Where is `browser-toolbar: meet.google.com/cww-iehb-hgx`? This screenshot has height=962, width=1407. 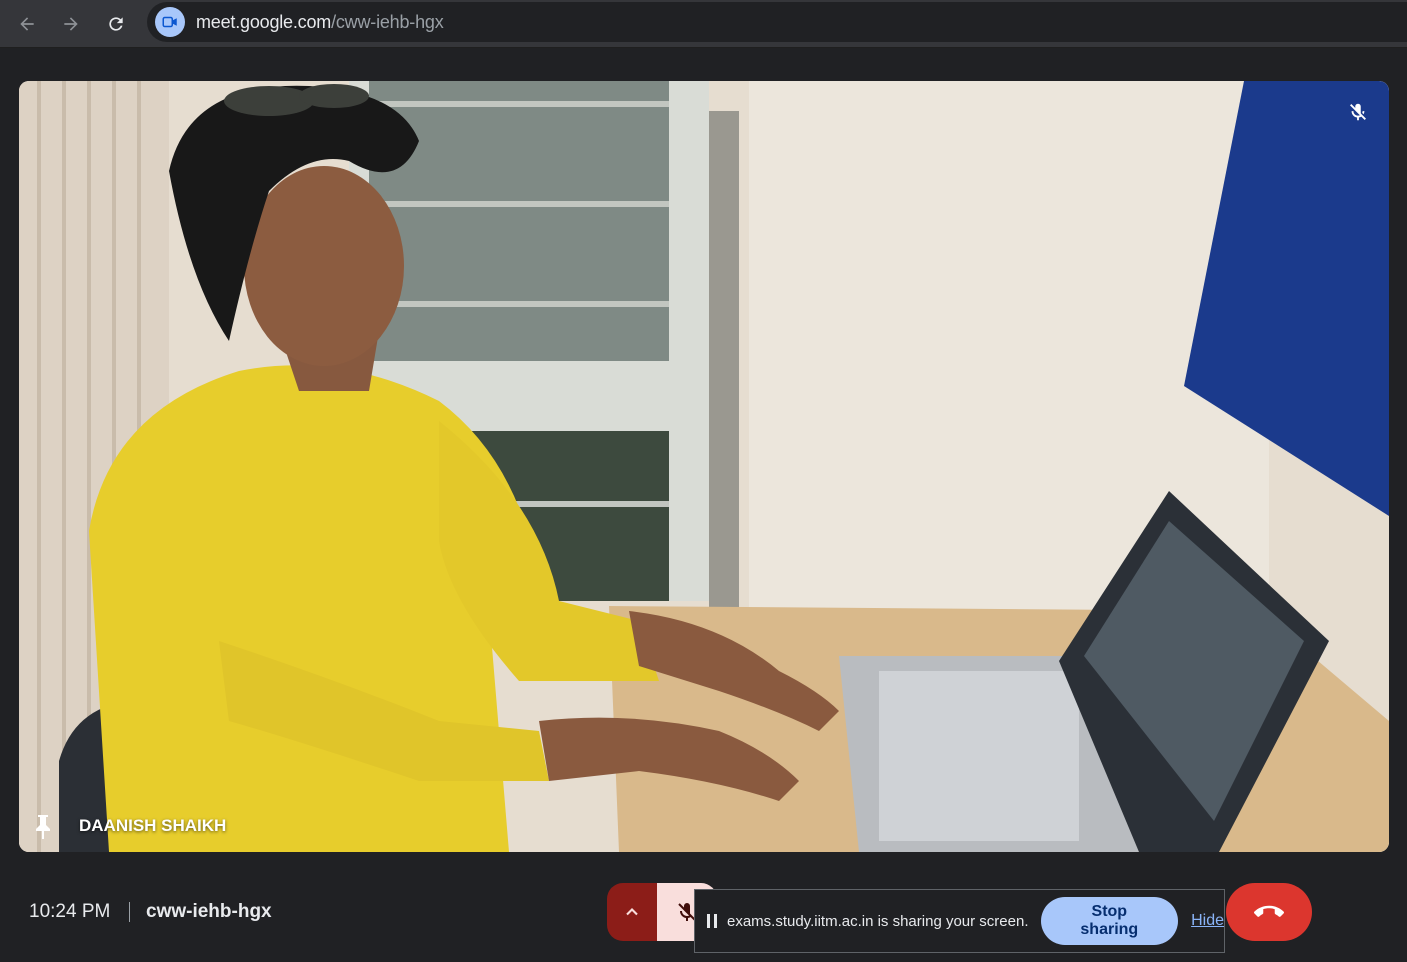 browser-toolbar: meet.google.com/cww-iehb-hgx is located at coordinates (703, 24).